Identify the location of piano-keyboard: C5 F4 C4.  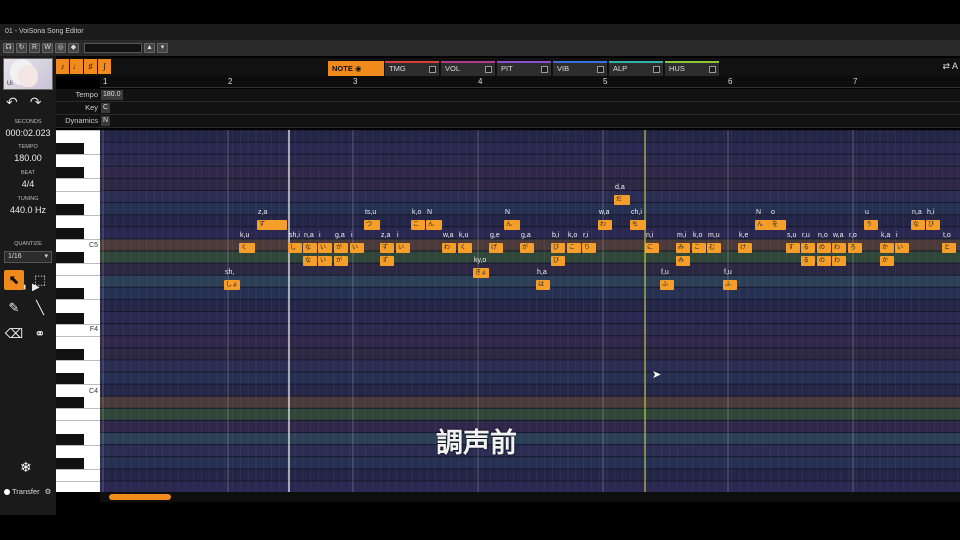
(78, 311).